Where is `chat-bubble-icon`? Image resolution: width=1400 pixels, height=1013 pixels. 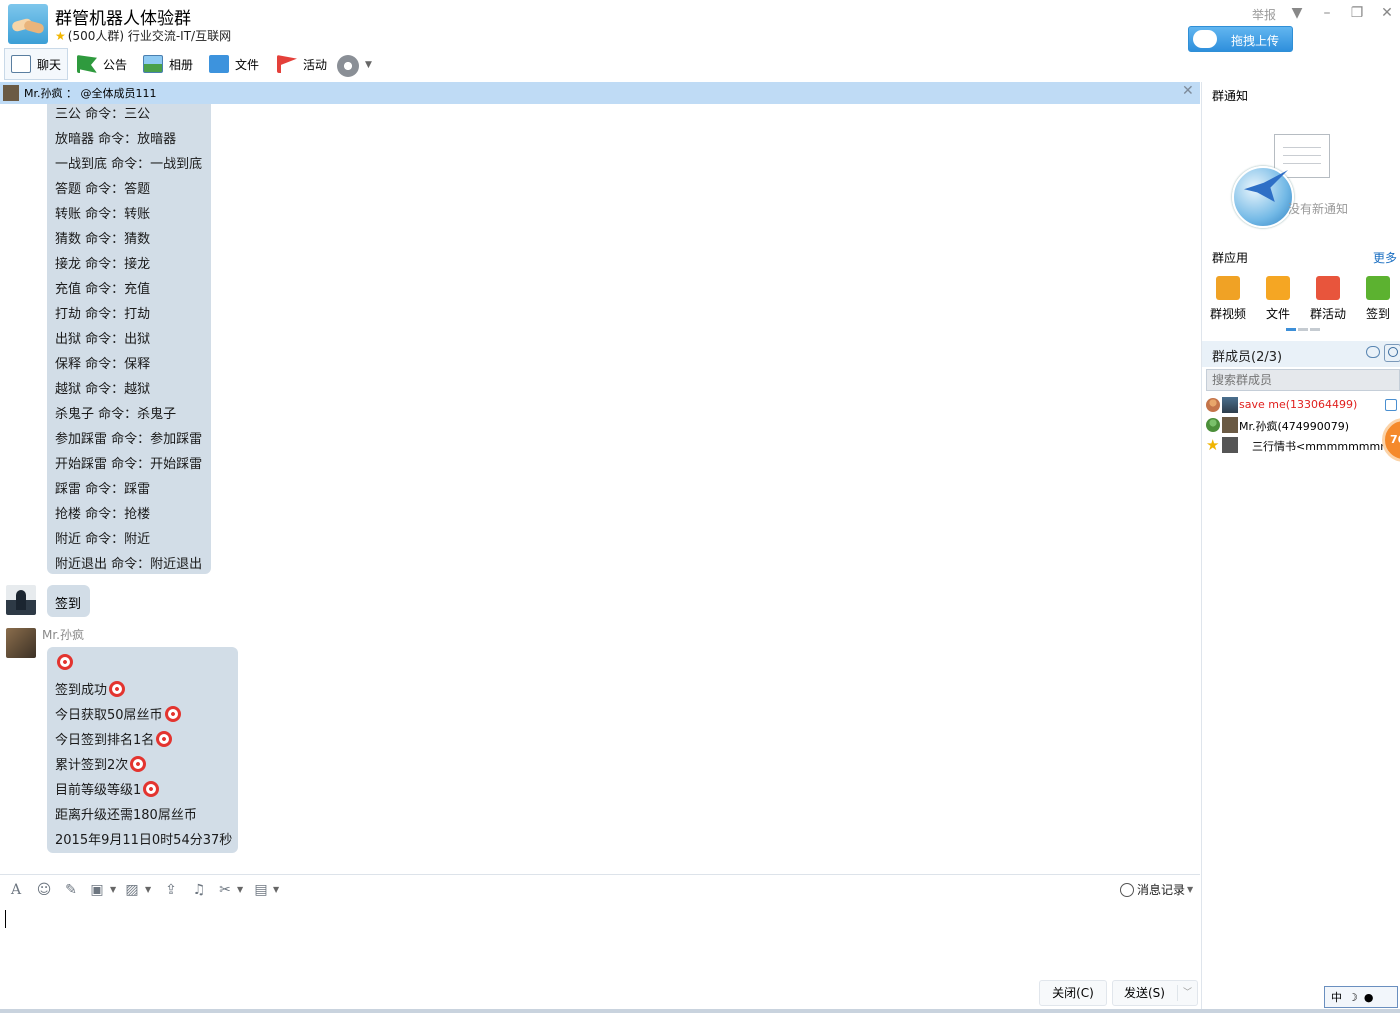
chat-bubble-icon is located at coordinates (1373, 352).